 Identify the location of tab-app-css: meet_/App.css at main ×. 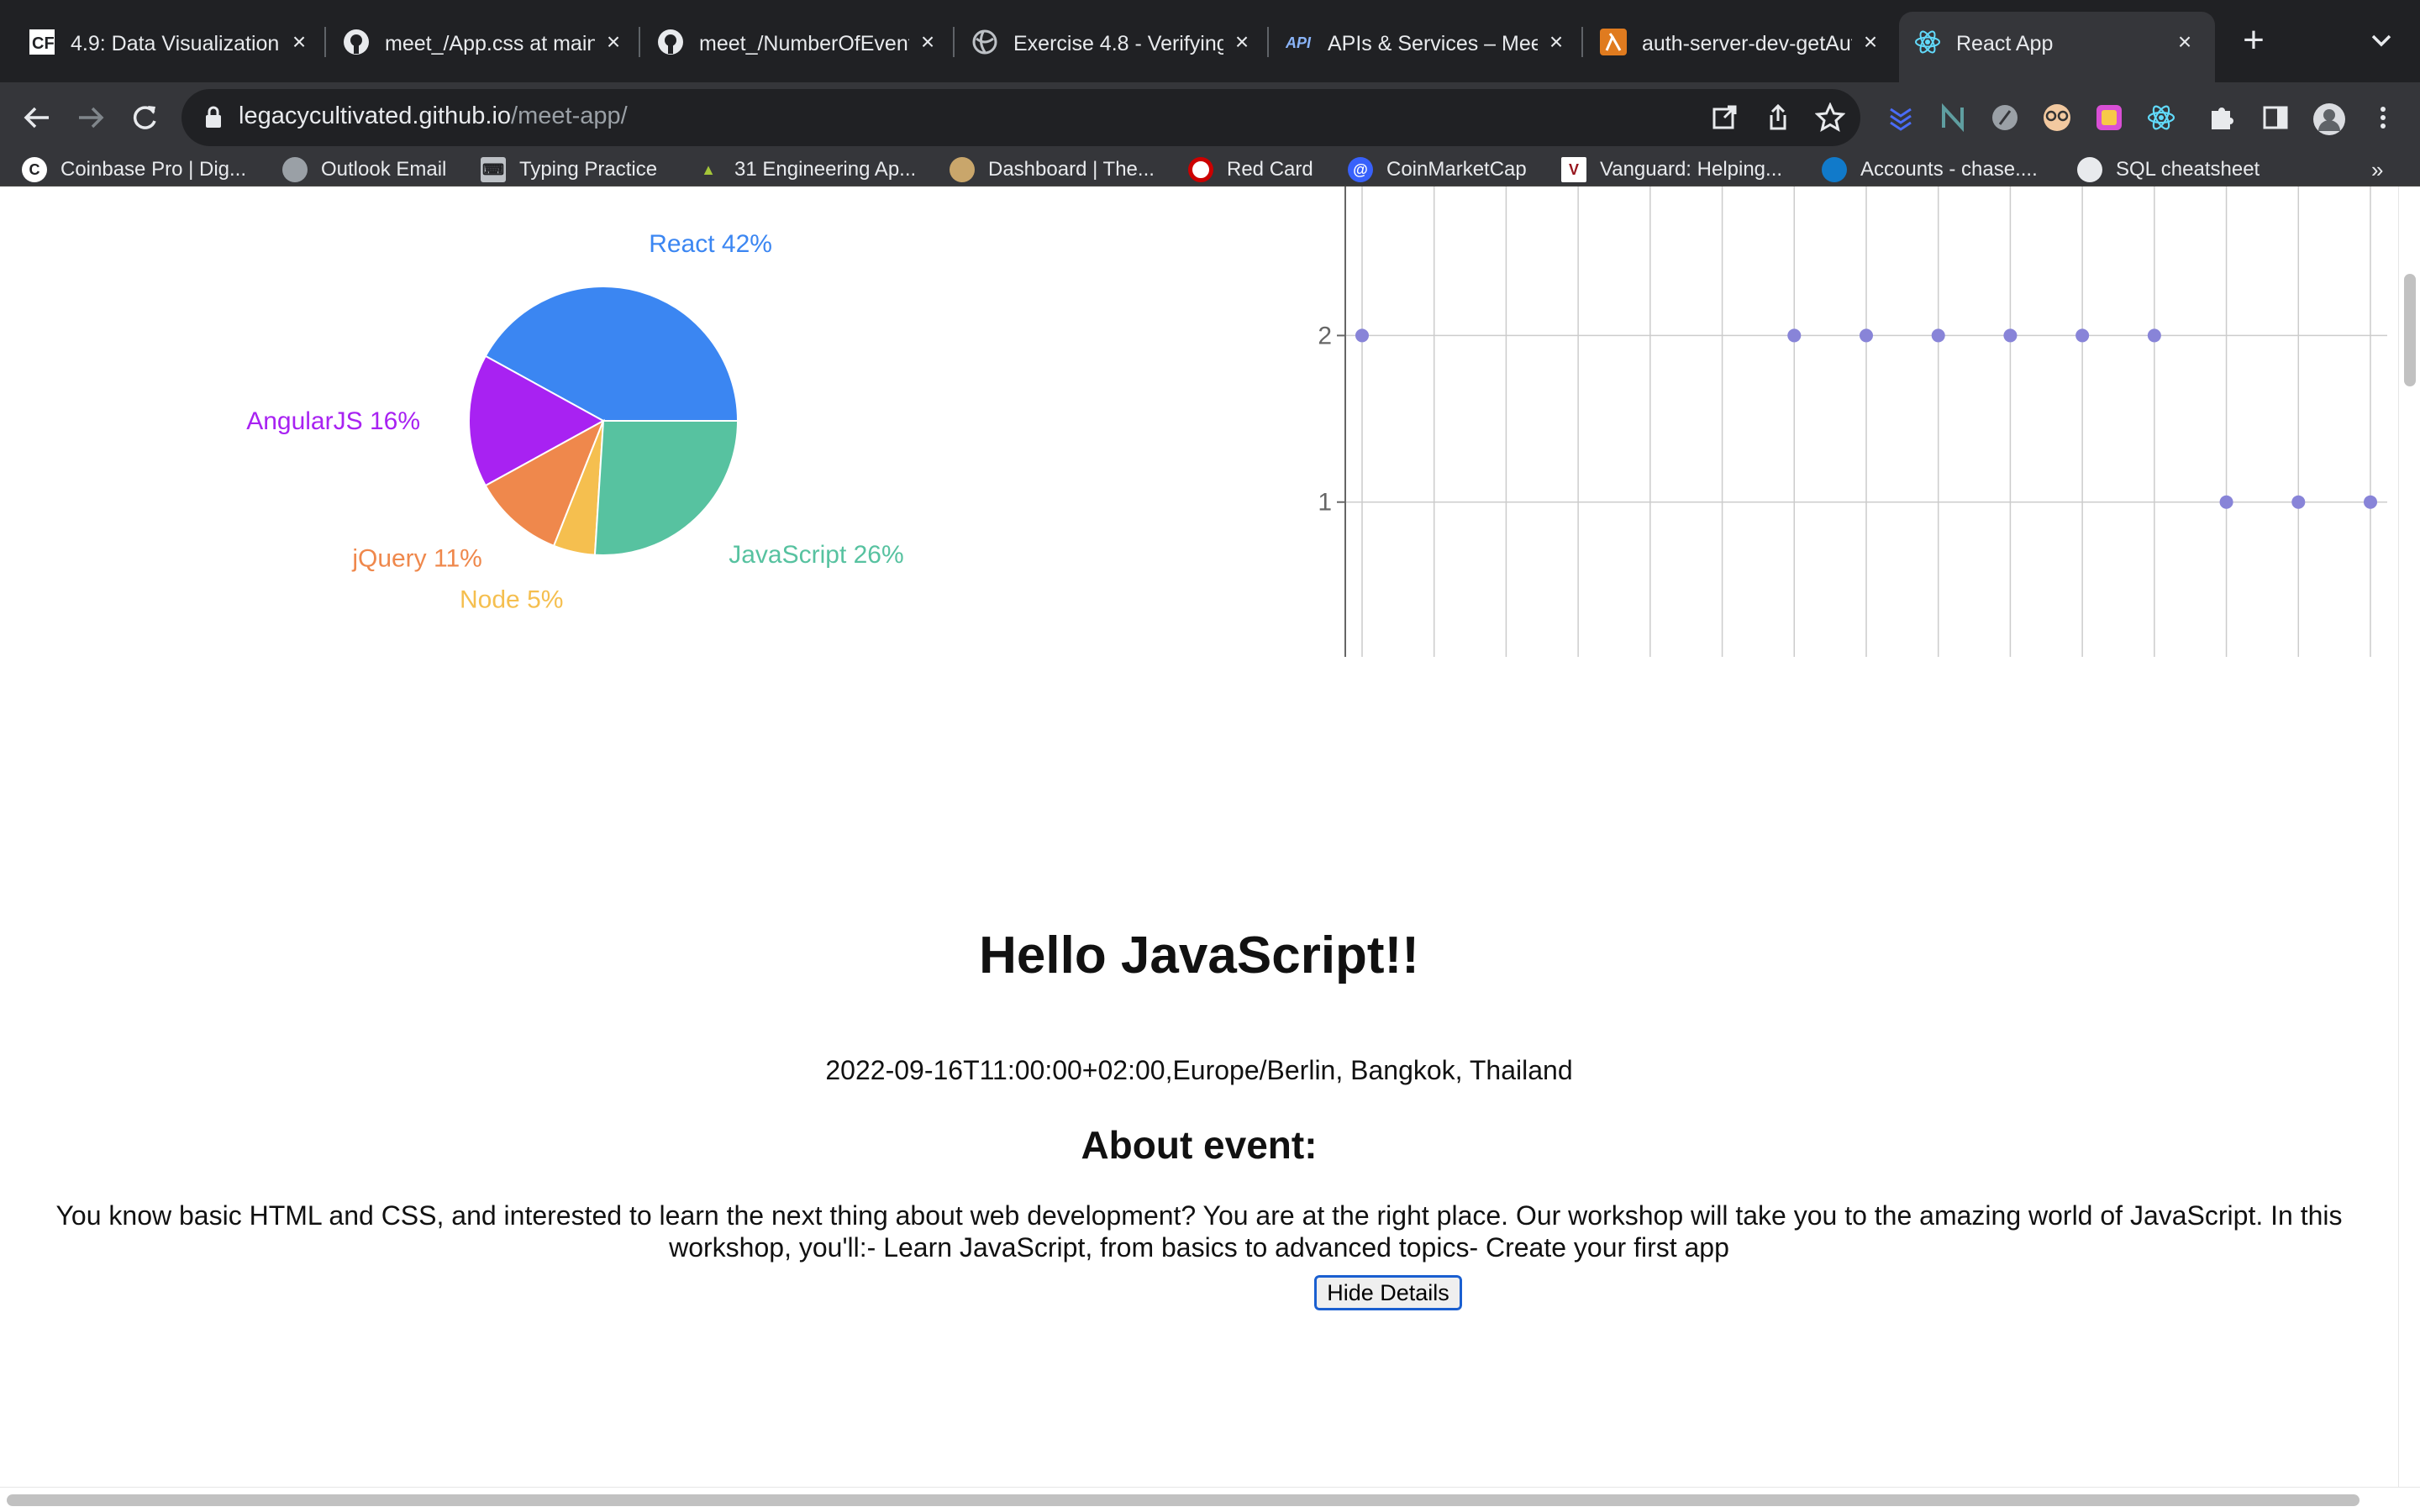
(484, 42).